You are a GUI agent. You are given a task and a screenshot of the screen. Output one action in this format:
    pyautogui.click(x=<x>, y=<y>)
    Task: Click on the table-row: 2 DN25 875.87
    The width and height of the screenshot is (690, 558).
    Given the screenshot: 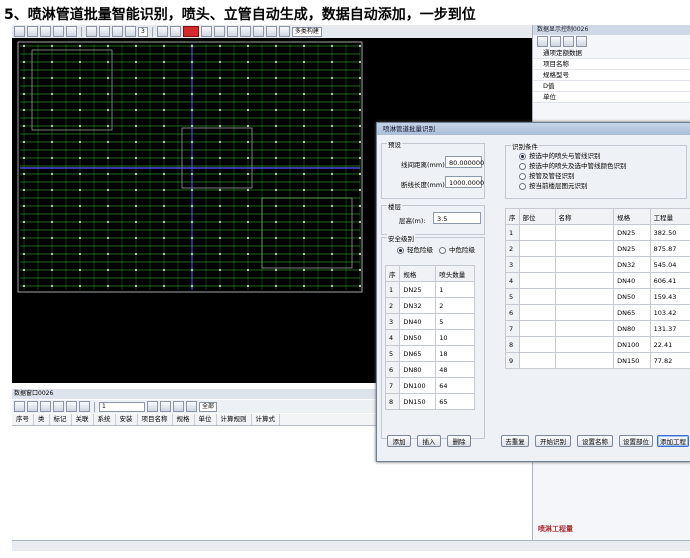 What is the action you would take?
    pyautogui.click(x=597, y=248)
    